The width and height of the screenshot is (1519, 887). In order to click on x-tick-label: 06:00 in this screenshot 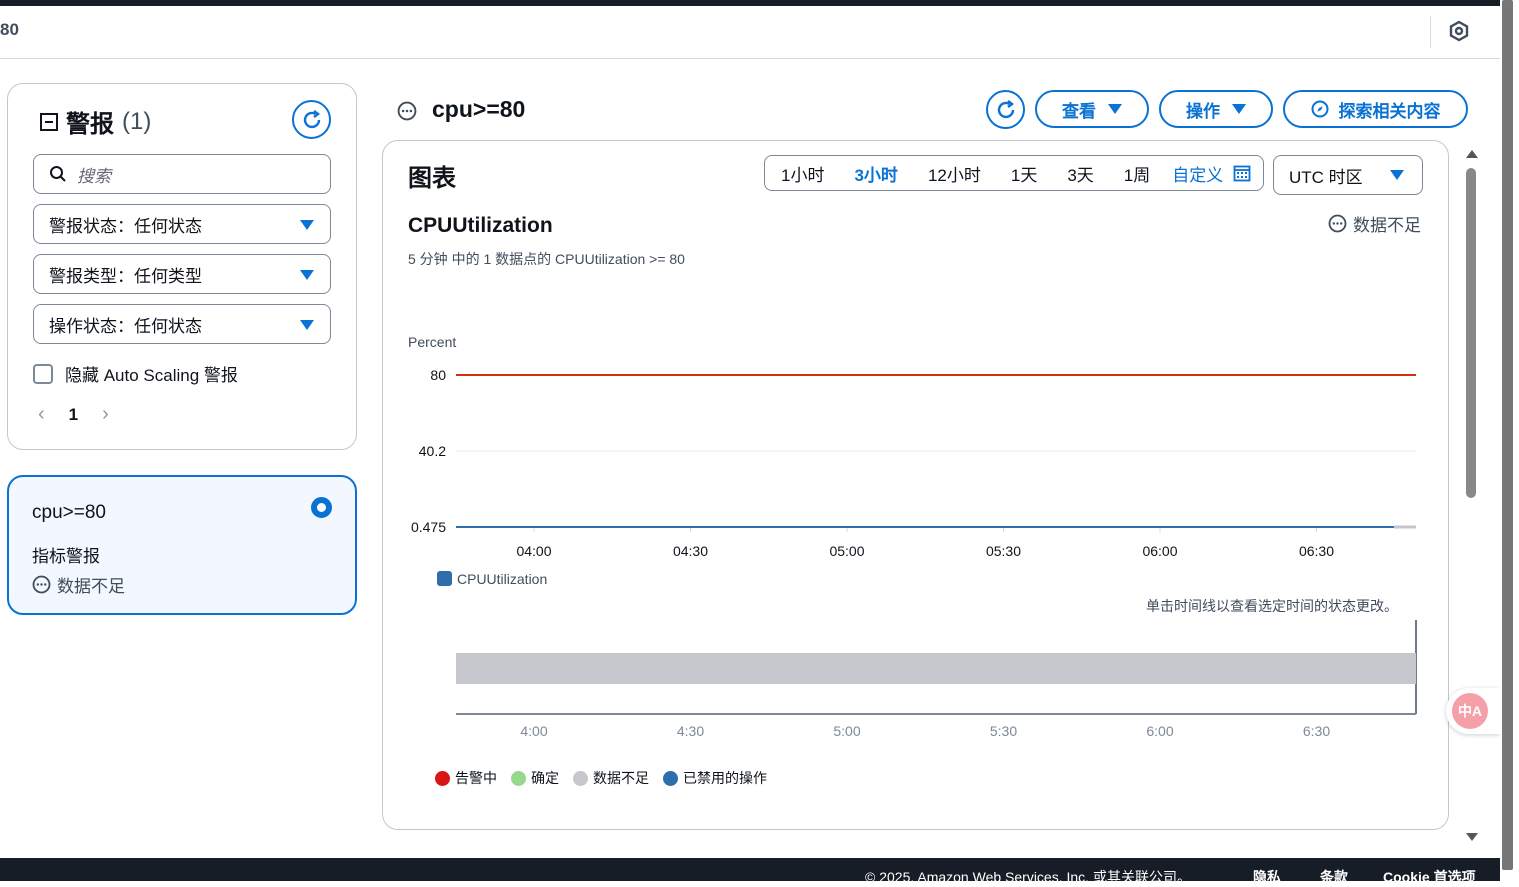, I will do `click(1159, 551)`.